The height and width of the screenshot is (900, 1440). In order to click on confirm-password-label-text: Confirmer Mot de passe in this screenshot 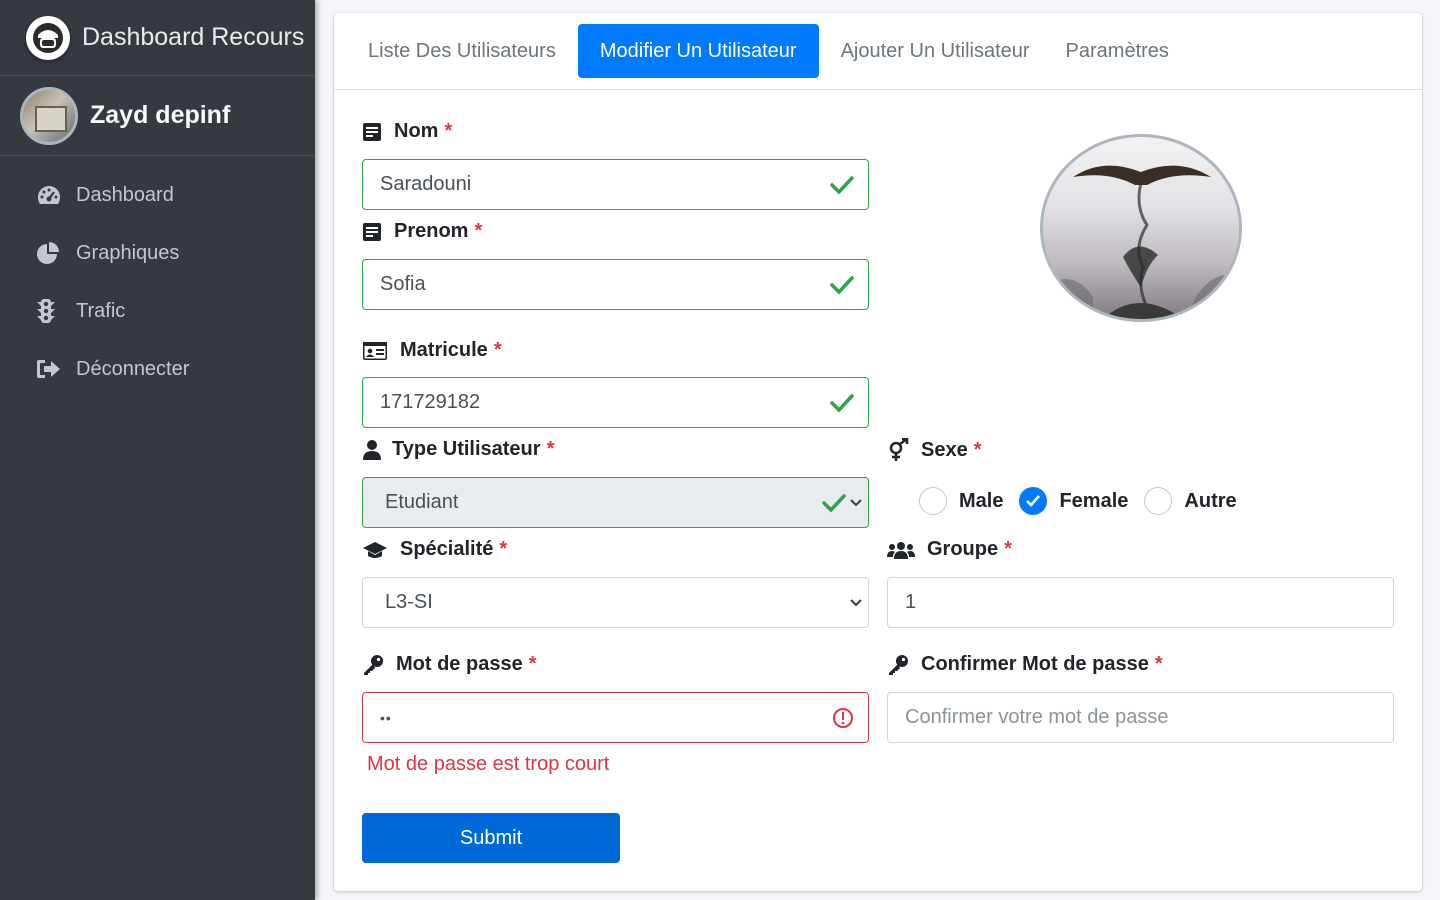, I will do `click(1035, 664)`.